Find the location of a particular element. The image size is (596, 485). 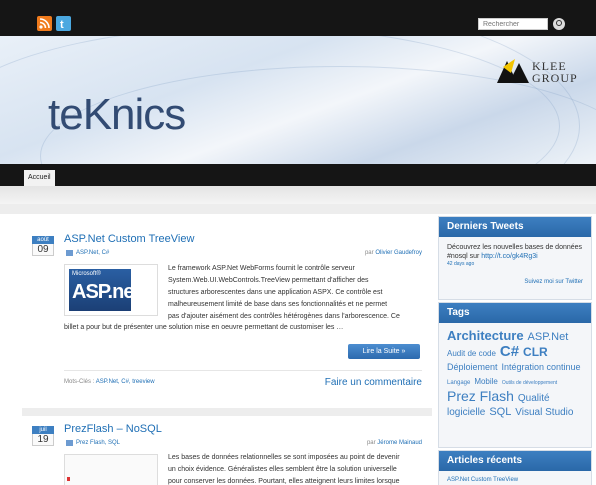

post-day: 19 is located at coordinates (43, 440).